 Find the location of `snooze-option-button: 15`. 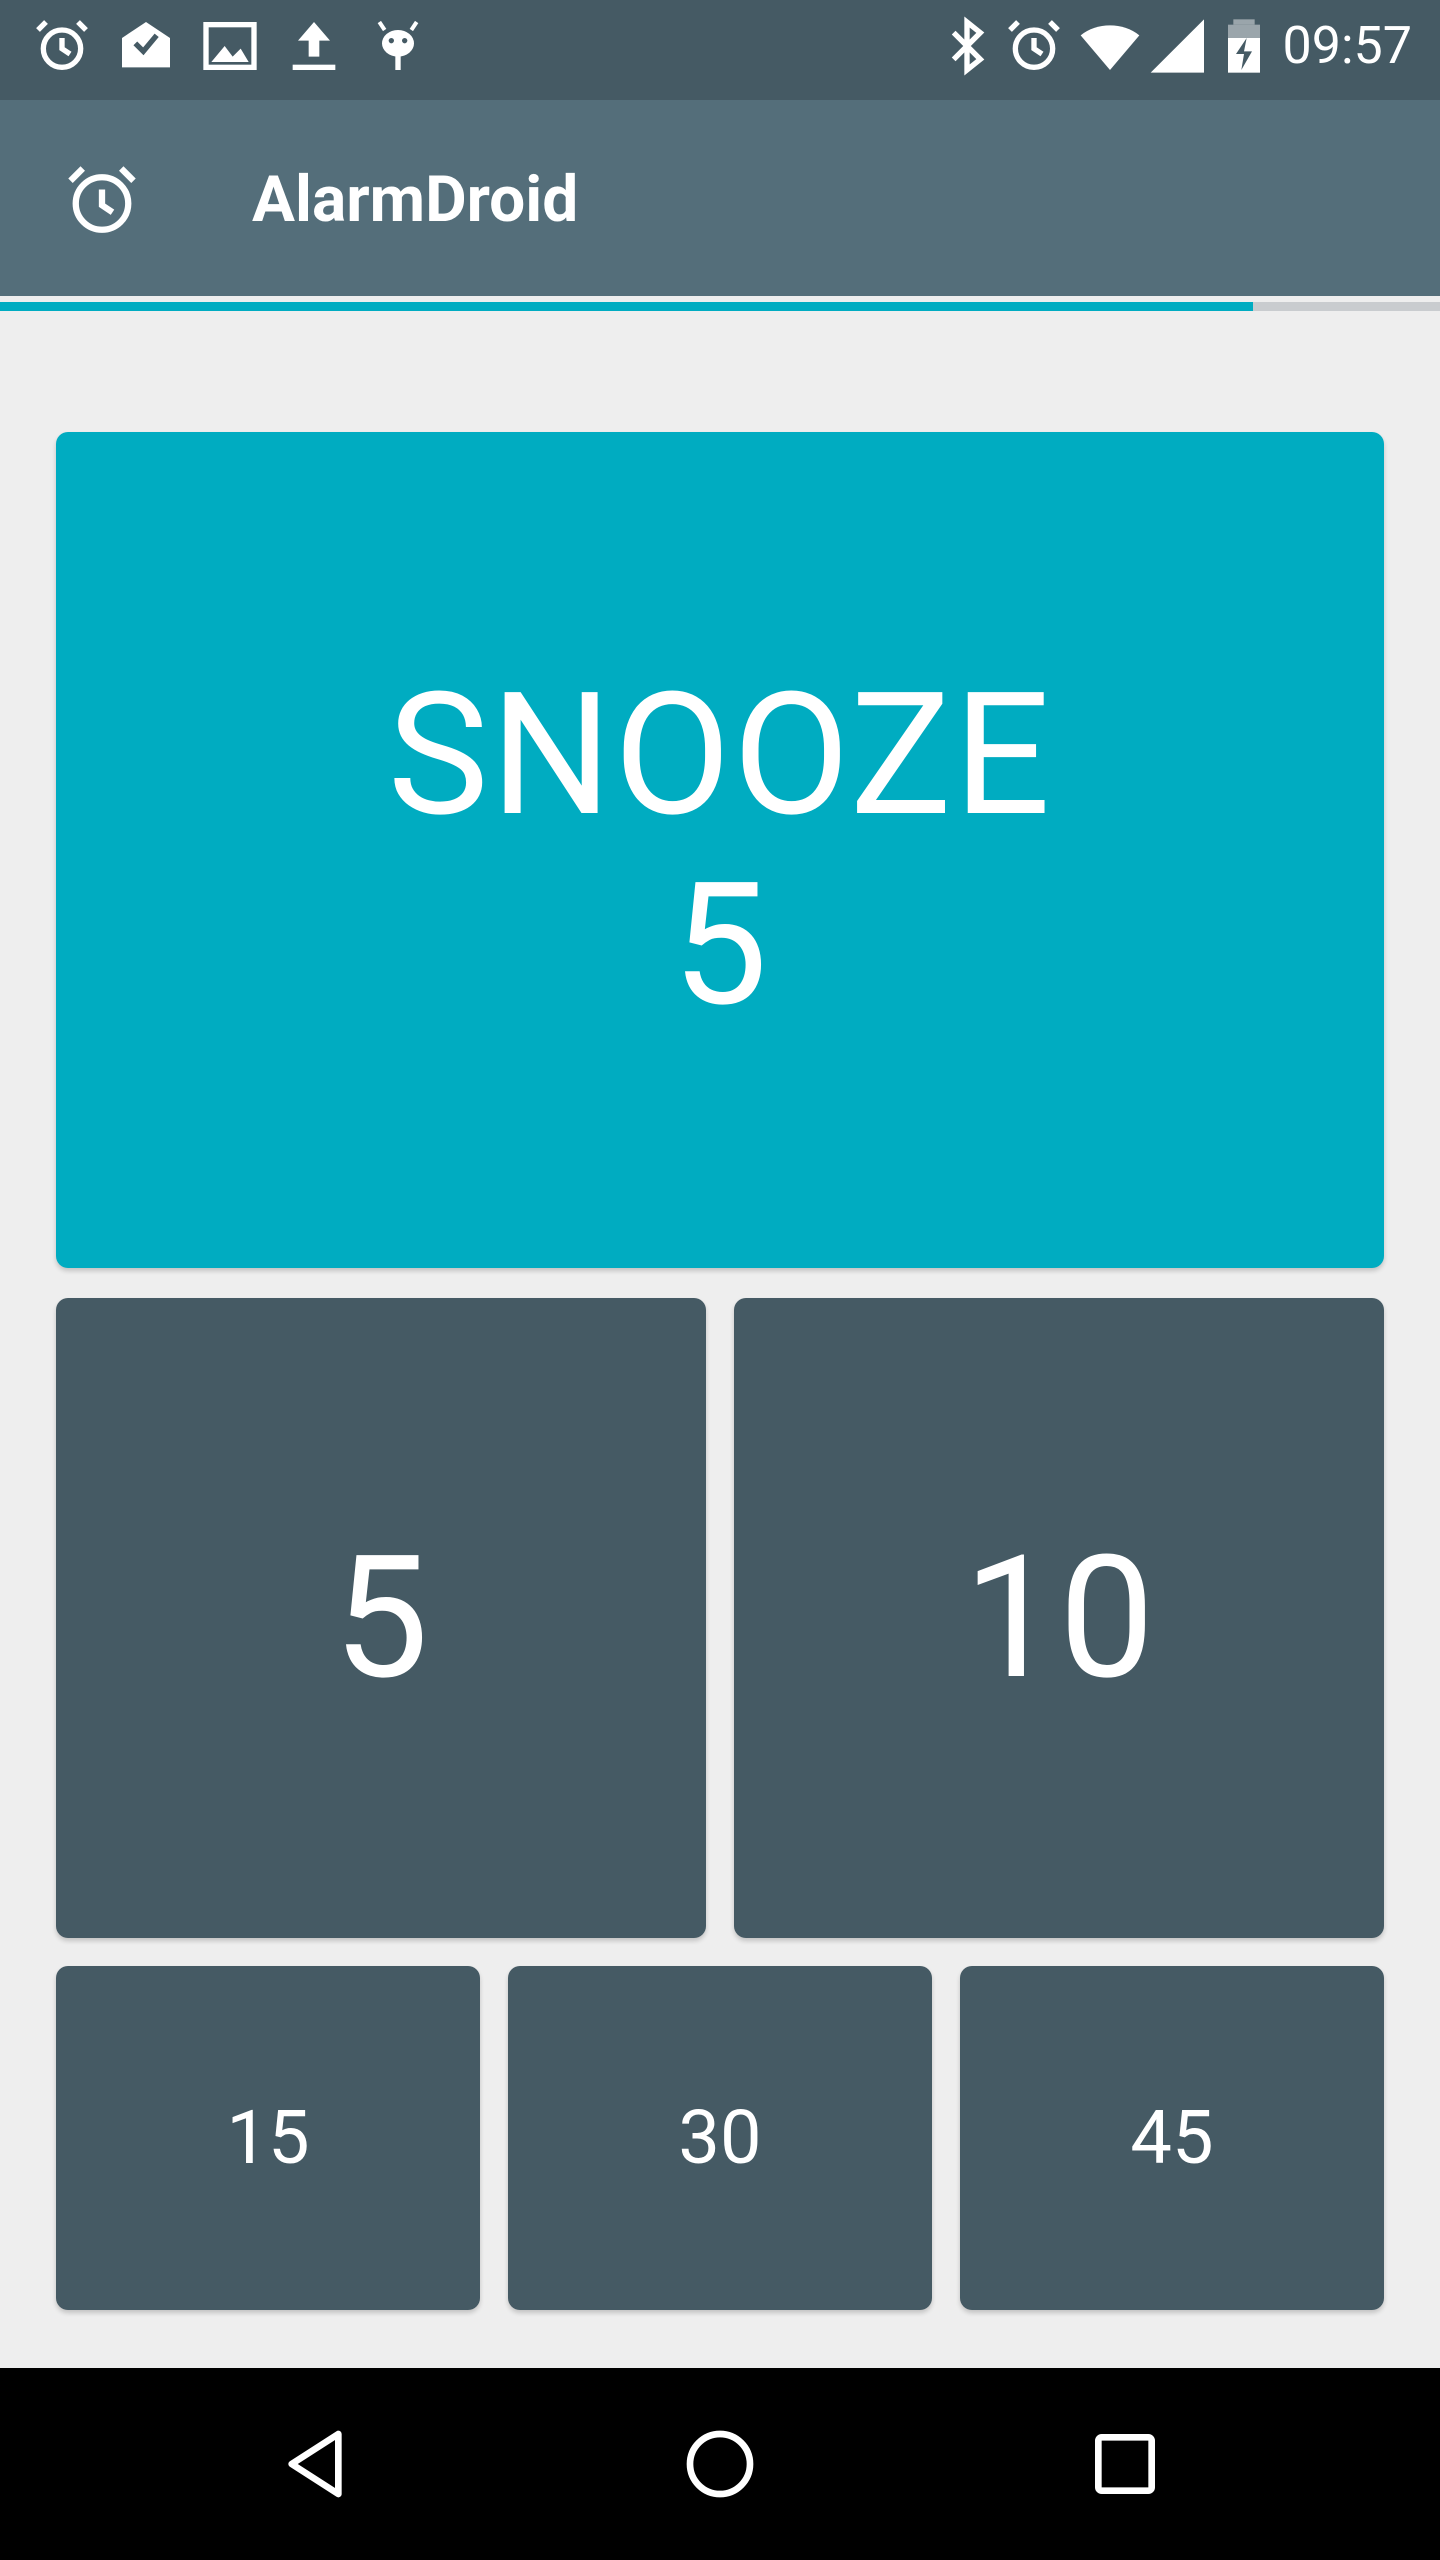

snooze-option-button: 15 is located at coordinates (268, 2138).